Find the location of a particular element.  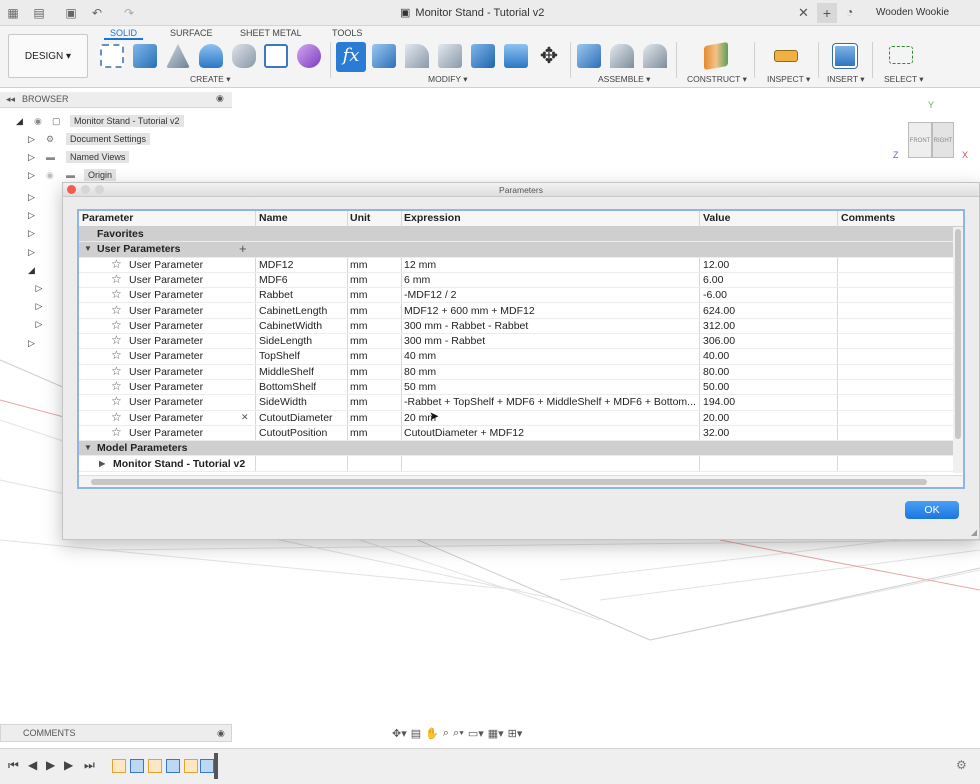

inspect-menu: INSPECT ▾ is located at coordinates (788, 79).